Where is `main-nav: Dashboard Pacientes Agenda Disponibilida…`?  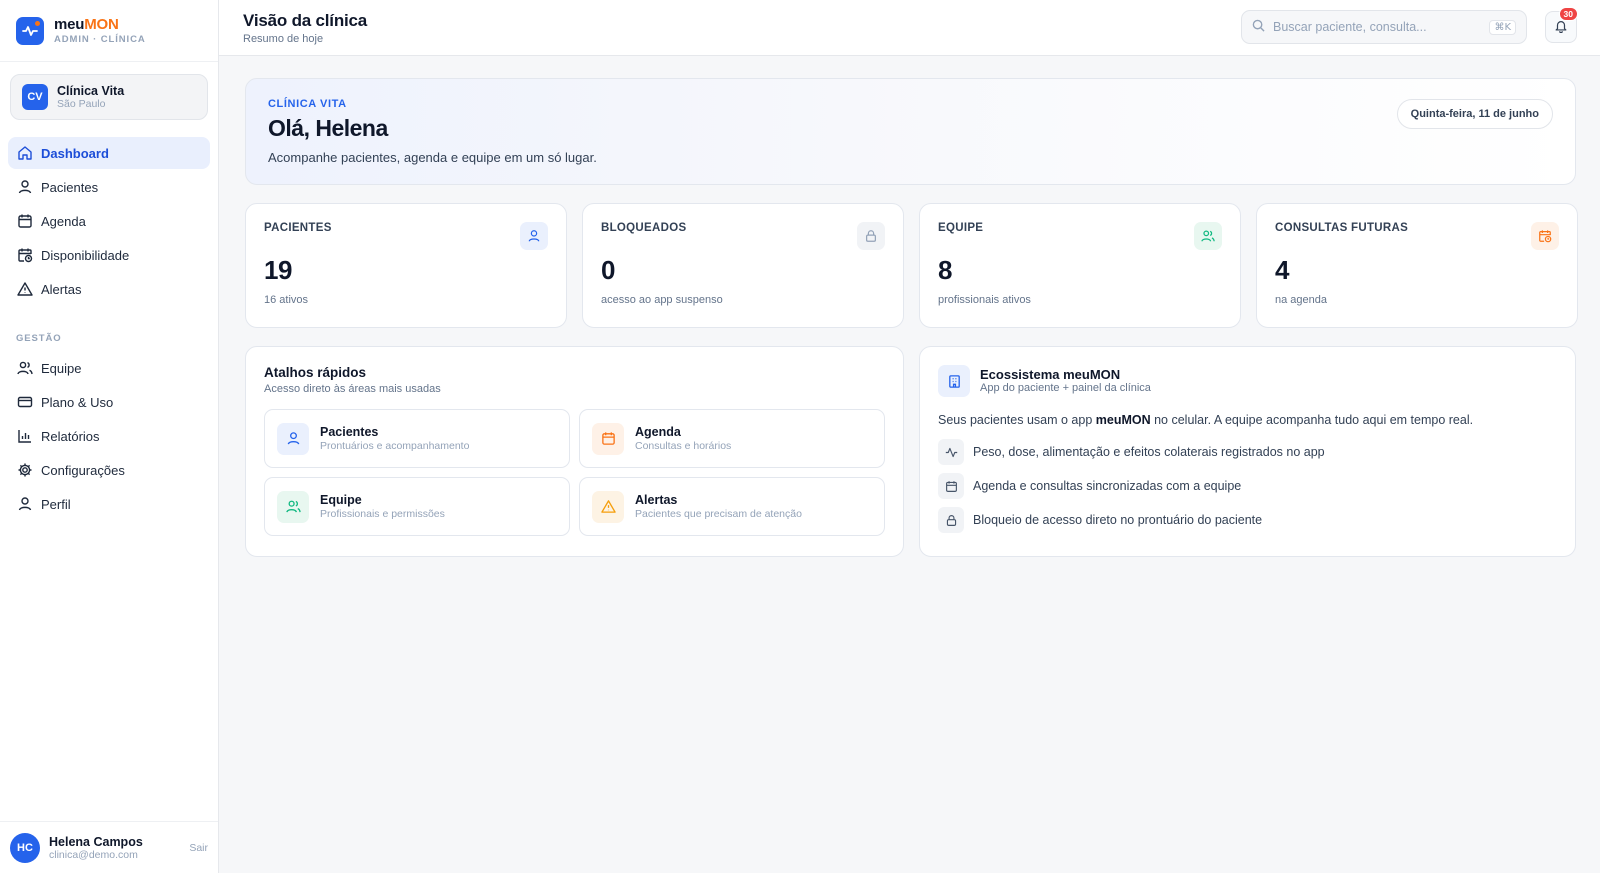 main-nav: Dashboard Pacientes Agenda Disponibilida… is located at coordinates (109, 221).